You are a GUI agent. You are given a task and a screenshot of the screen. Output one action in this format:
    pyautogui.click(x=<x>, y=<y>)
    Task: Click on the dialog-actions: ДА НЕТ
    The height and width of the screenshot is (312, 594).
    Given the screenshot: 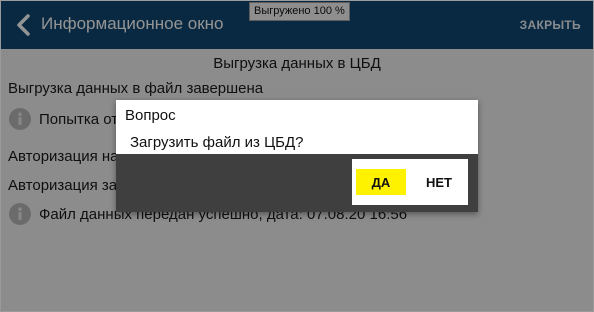 What is the action you would take?
    pyautogui.click(x=410, y=182)
    